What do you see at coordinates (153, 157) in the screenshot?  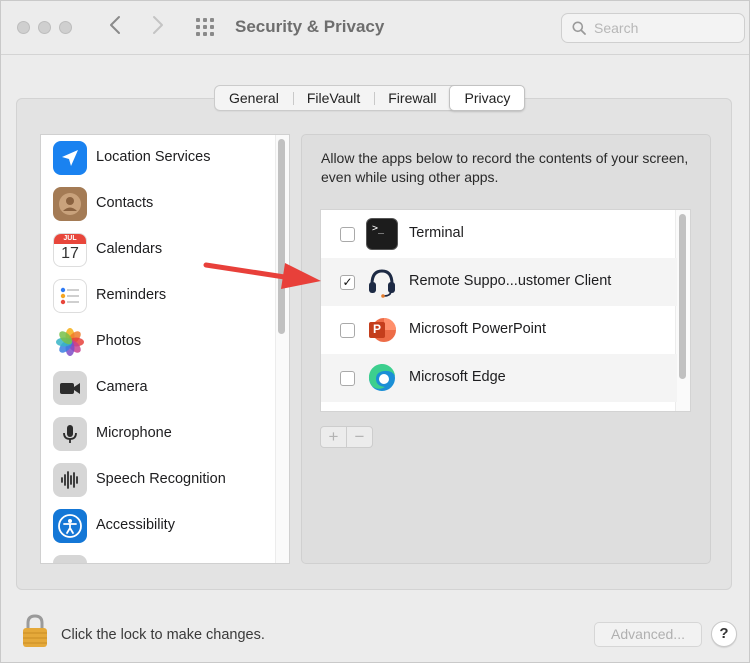 I see `sidebar-item-label: Location Services` at bounding box center [153, 157].